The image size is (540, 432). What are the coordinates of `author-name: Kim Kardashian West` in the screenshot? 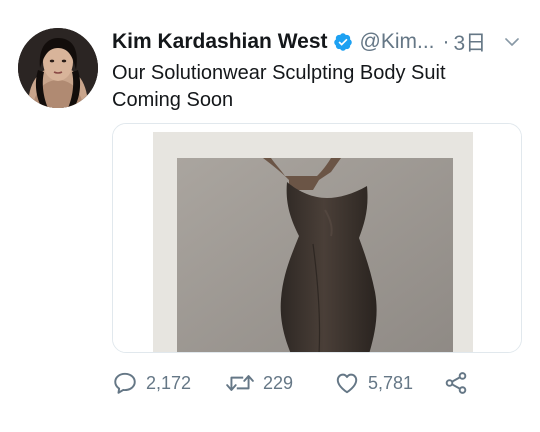 It's located at (220, 42).